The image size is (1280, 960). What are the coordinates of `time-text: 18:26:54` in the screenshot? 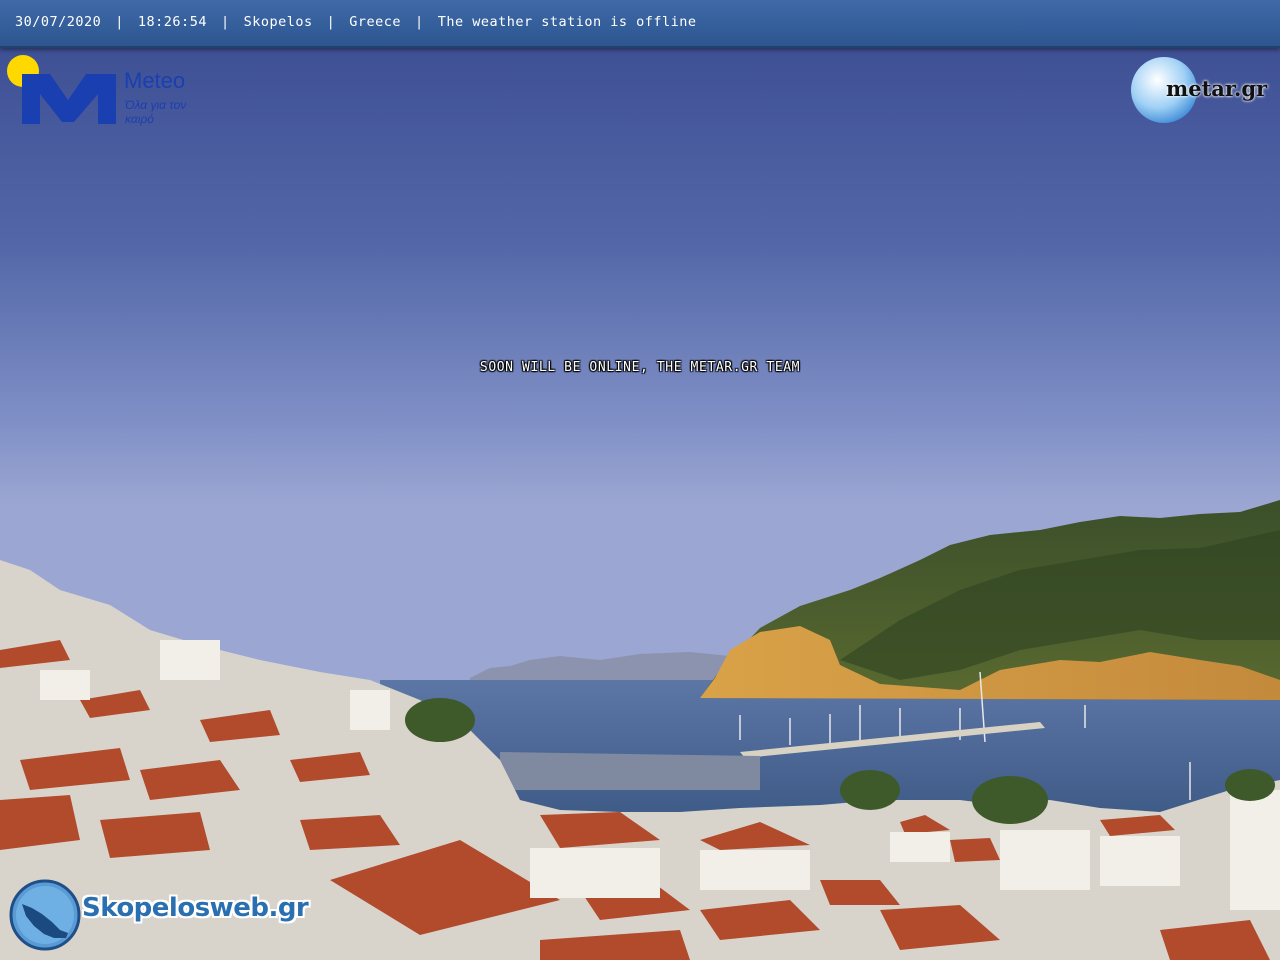 It's located at (172, 22).